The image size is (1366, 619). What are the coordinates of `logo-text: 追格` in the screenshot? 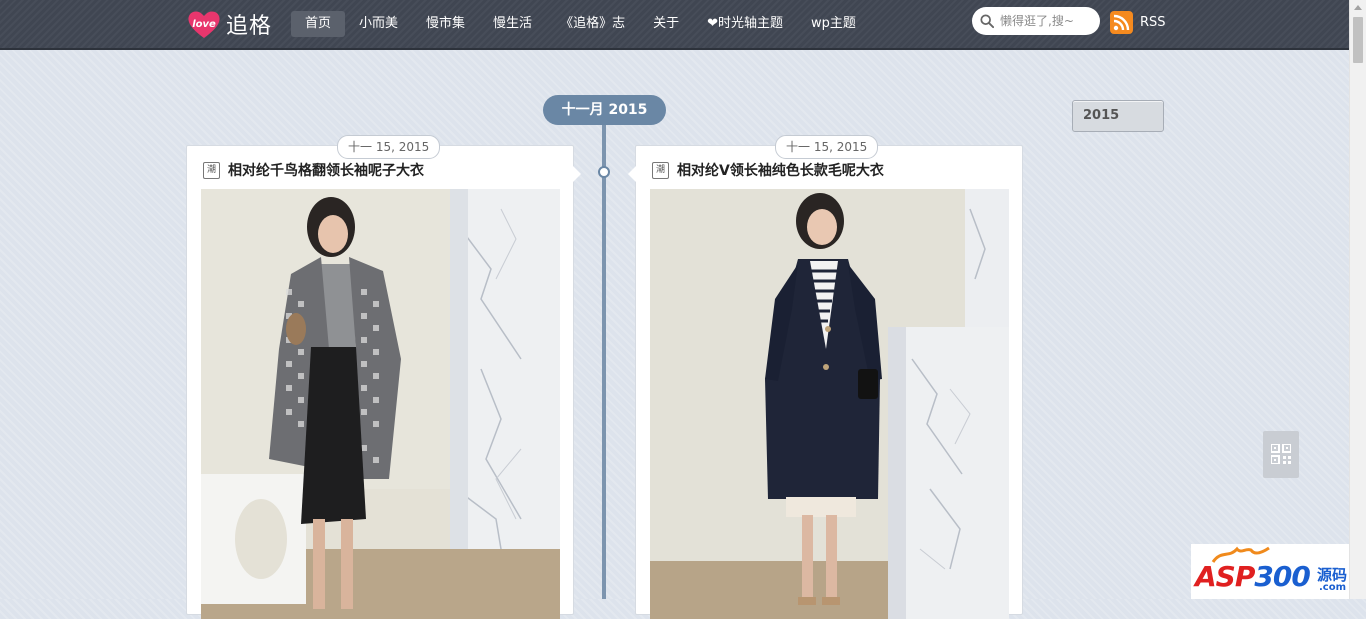 It's located at (249, 26).